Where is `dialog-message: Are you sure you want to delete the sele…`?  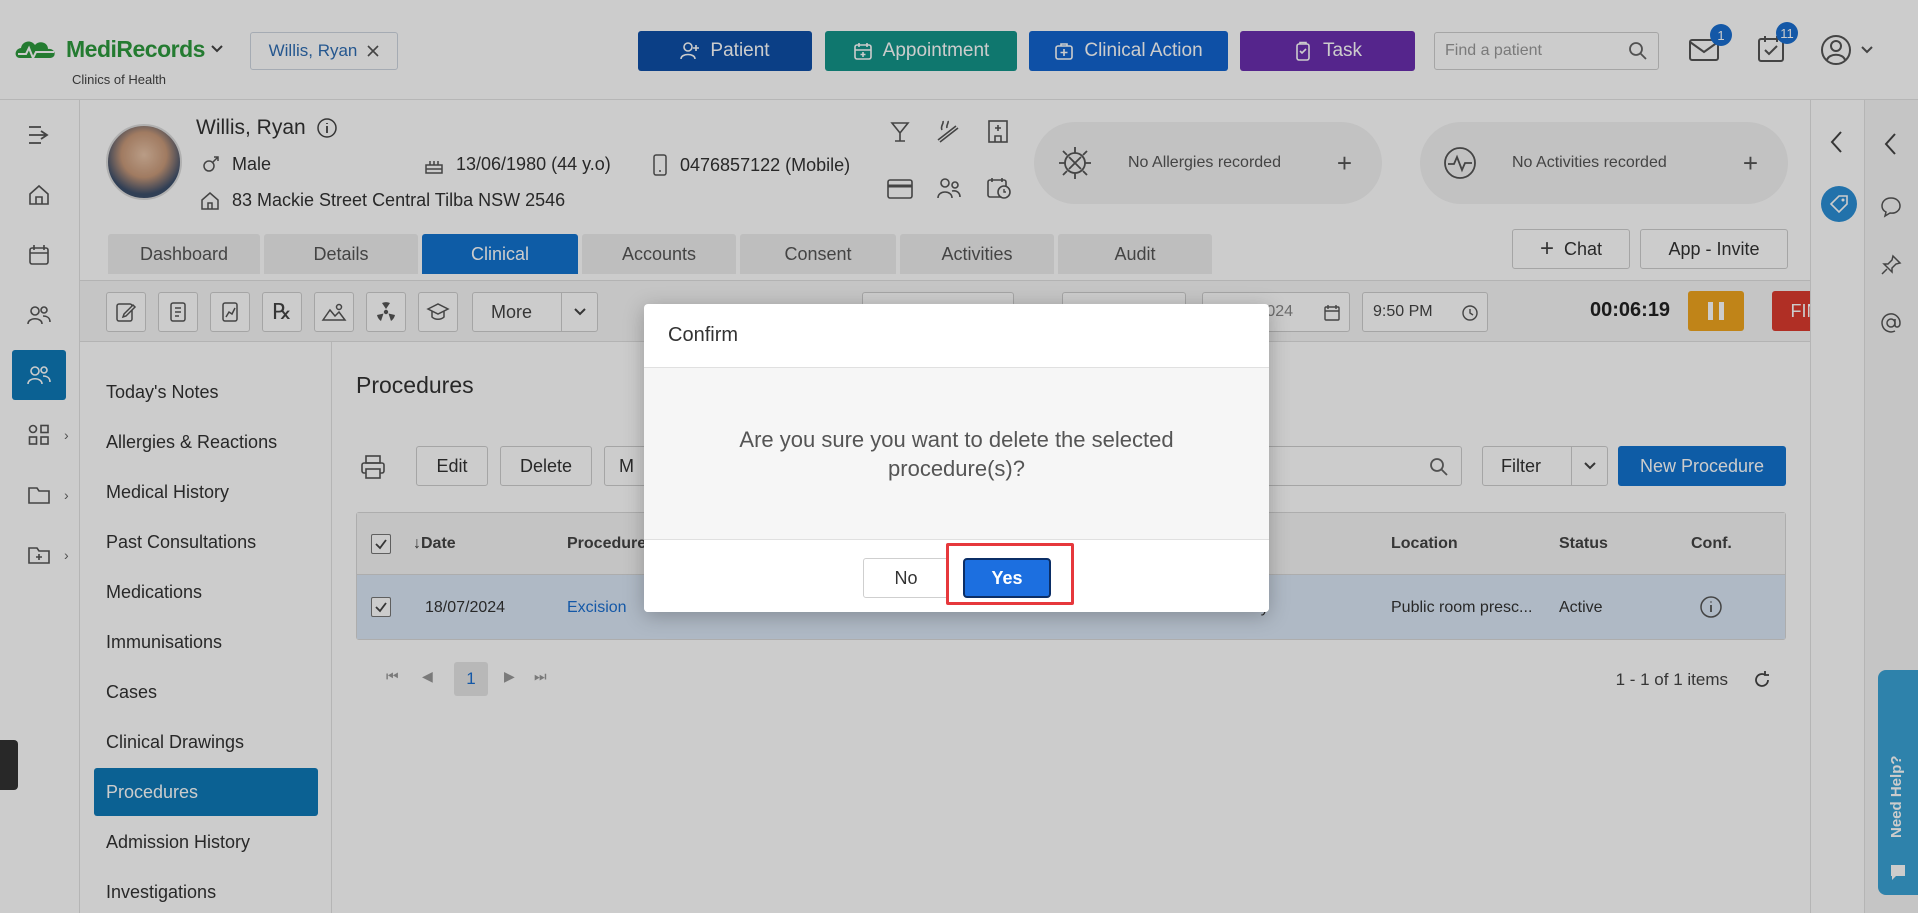
dialog-message: Are you sure you want to delete the sele… is located at coordinates (956, 454).